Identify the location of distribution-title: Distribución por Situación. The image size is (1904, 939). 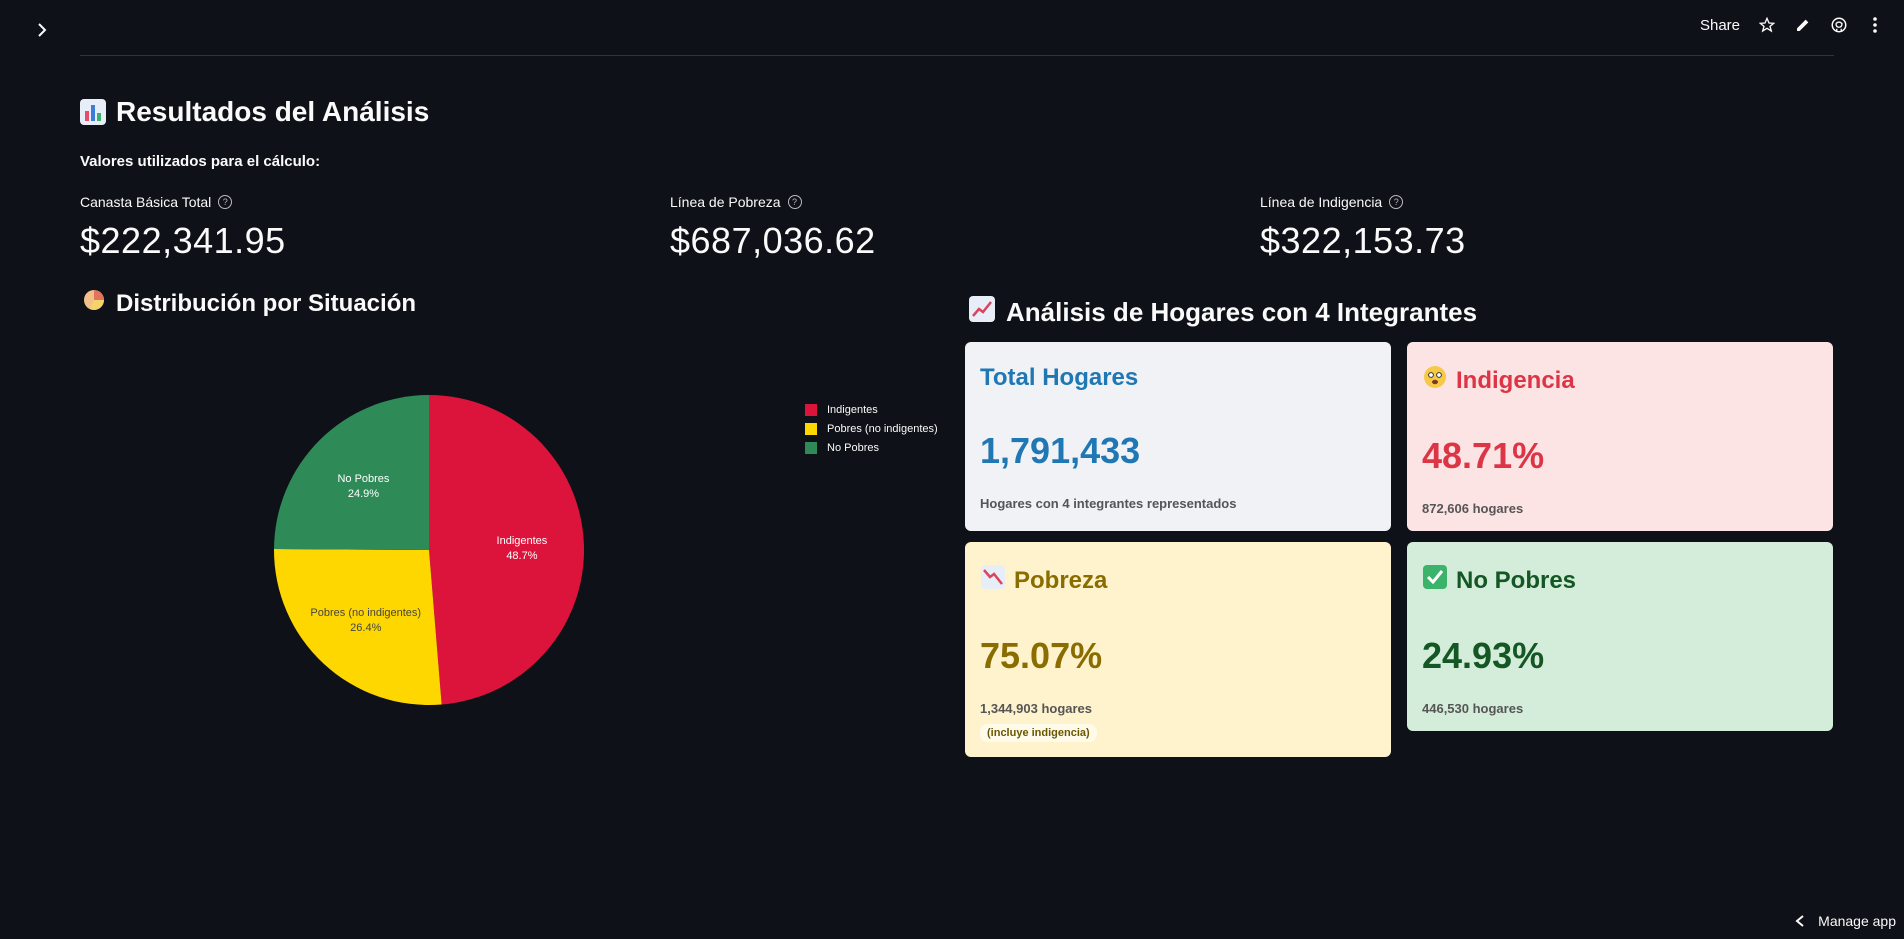
(249, 303).